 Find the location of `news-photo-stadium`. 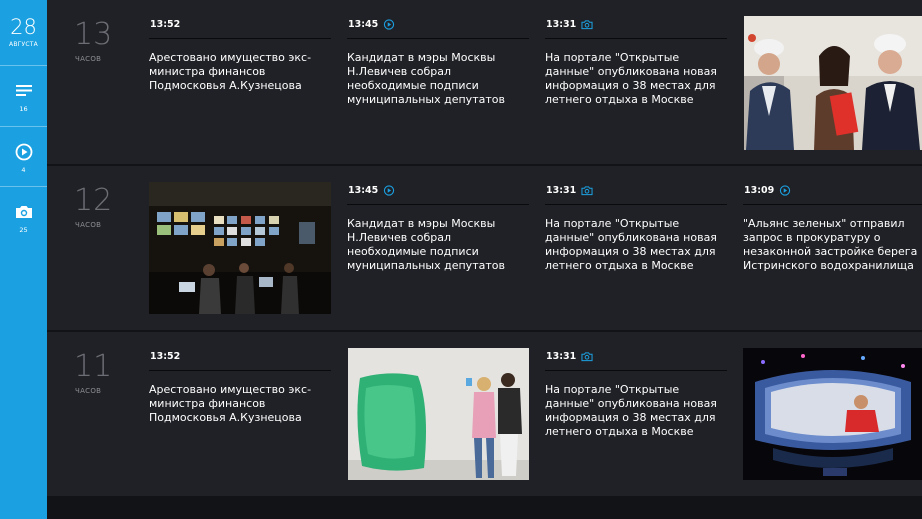

news-photo-stadium is located at coordinates (832, 414).